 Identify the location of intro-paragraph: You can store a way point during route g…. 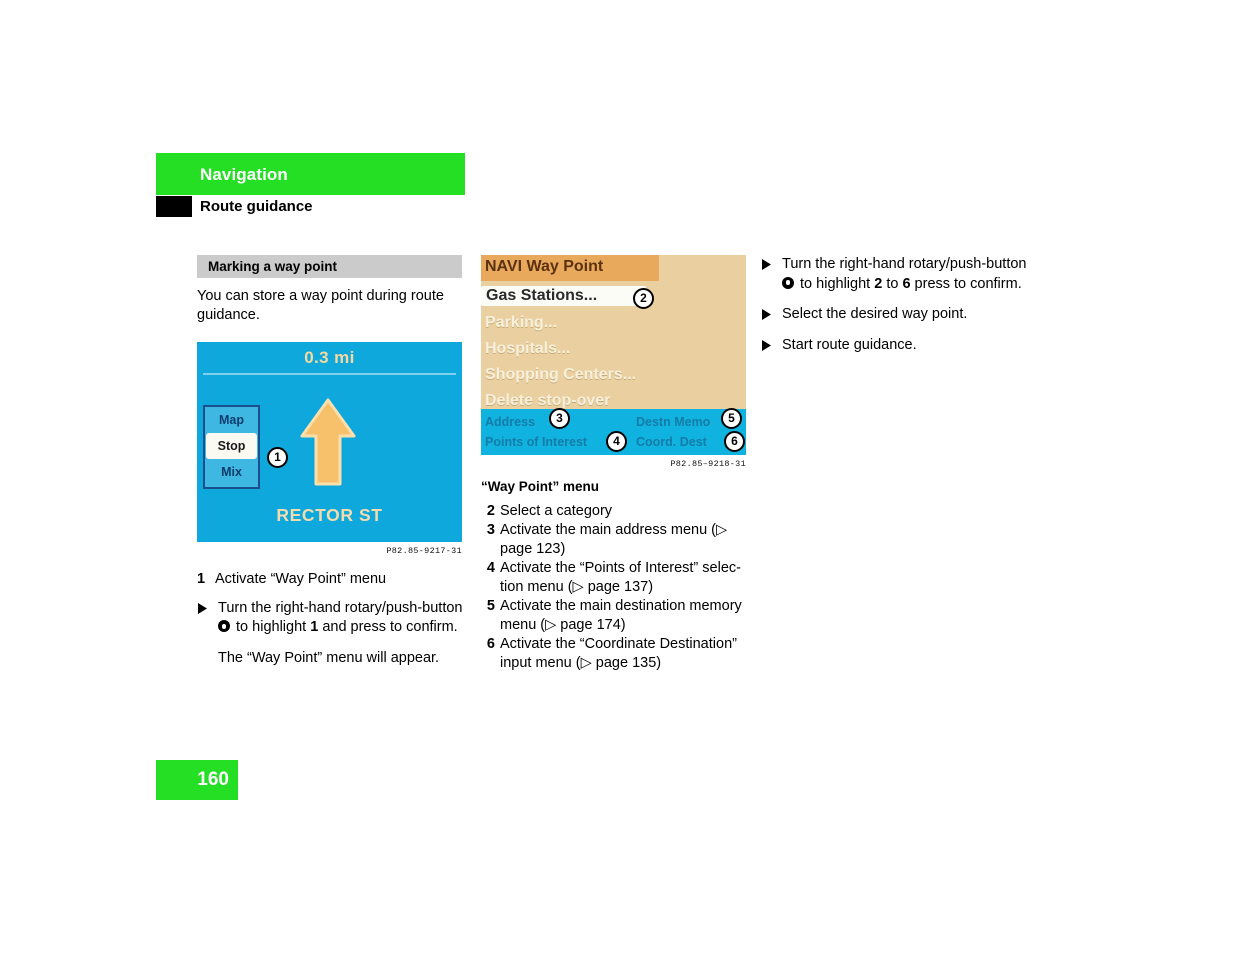
(320, 306).